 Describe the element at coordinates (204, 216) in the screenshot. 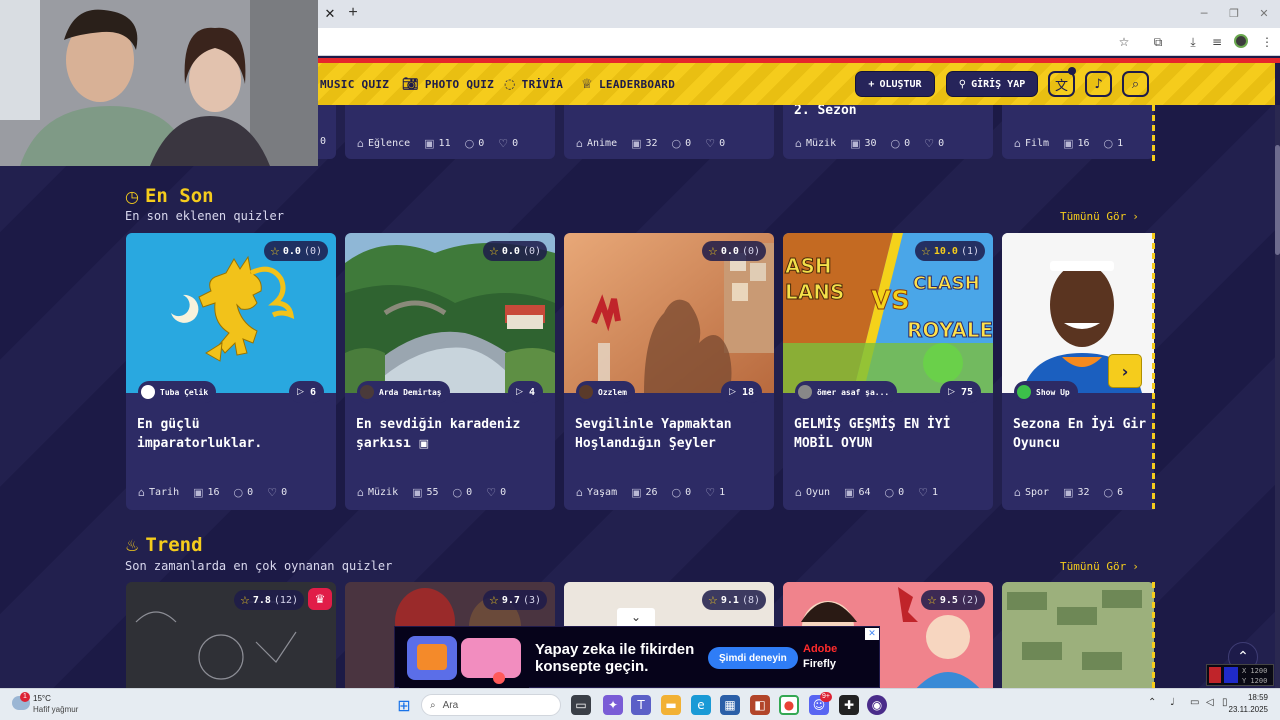

I see `section-subtitle-latest: En son eklenen quizler` at that location.